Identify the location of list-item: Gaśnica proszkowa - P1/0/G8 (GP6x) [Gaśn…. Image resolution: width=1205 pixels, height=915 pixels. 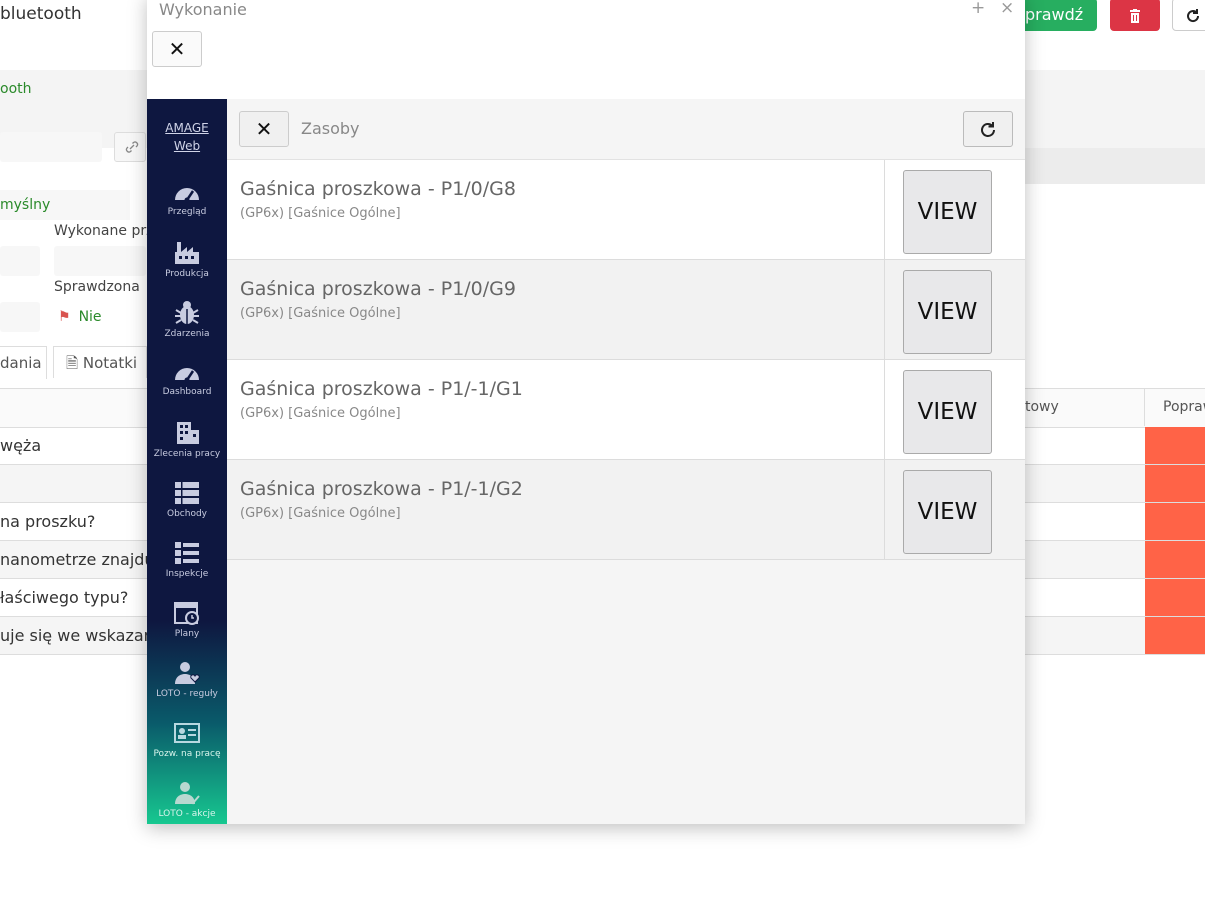
(626, 210).